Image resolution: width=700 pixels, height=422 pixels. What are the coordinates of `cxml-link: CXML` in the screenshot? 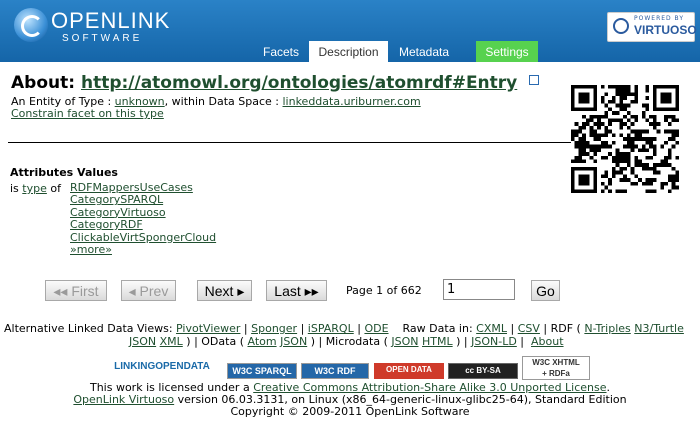 It's located at (491, 328).